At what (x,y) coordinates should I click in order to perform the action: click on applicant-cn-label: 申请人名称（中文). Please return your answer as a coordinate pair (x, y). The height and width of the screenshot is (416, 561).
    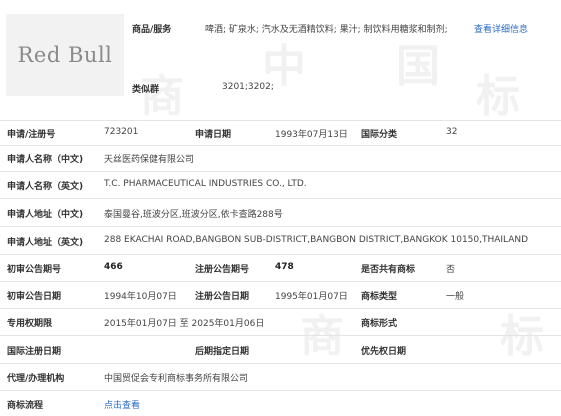
    Looking at the image, I should click on (45, 160).